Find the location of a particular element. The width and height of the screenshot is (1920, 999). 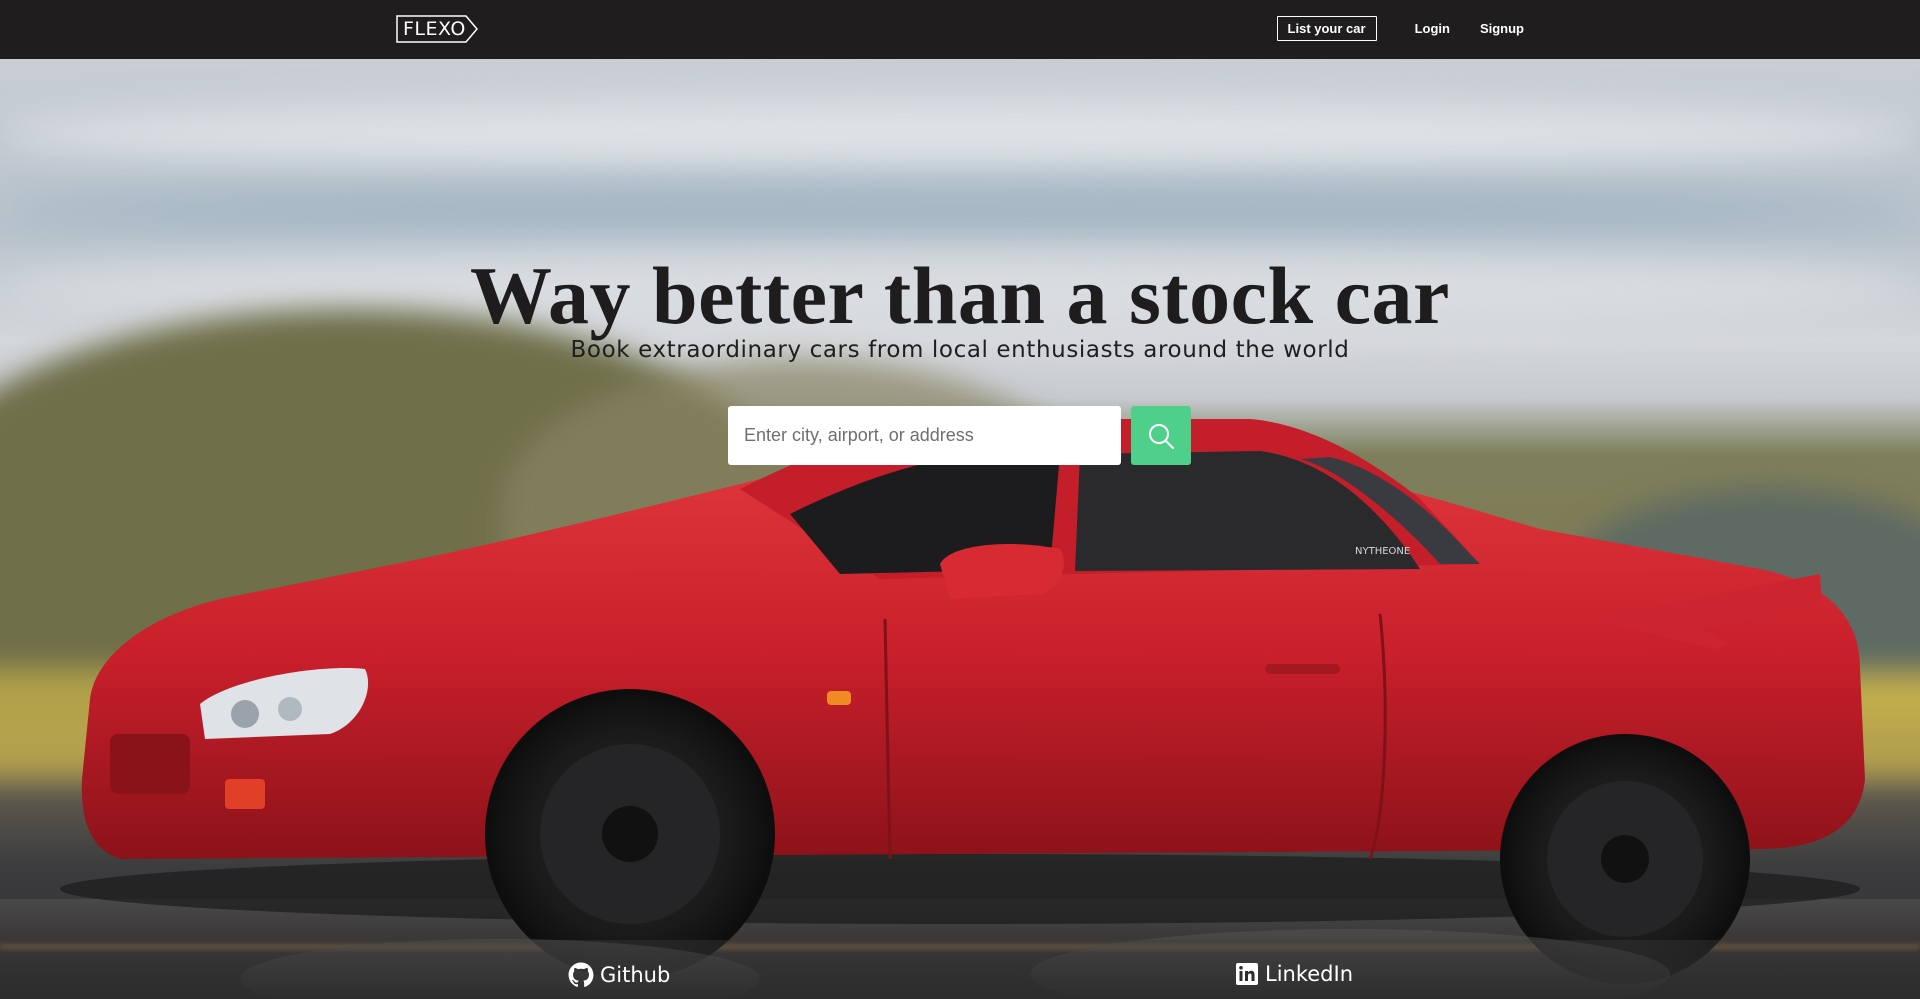

github-link: Github is located at coordinates (619, 975).